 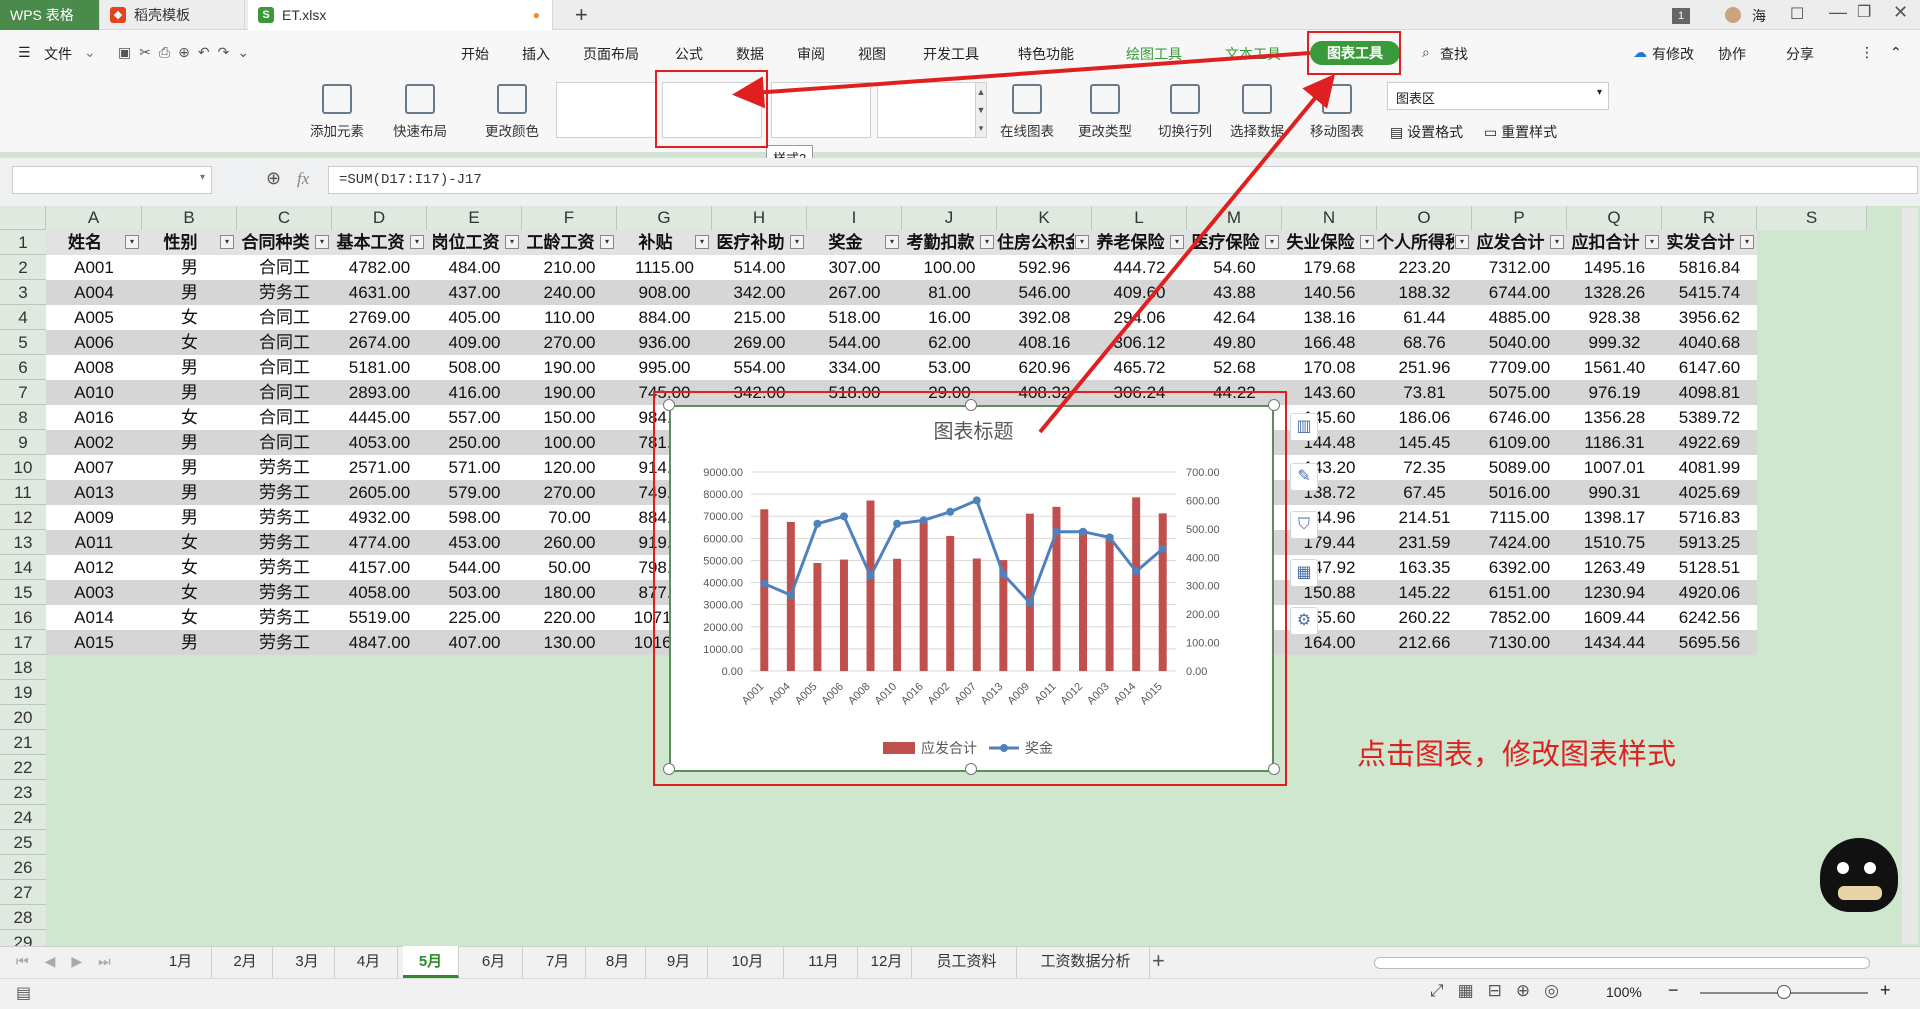 I want to click on sheet-tab: 6月, so click(x=494, y=962).